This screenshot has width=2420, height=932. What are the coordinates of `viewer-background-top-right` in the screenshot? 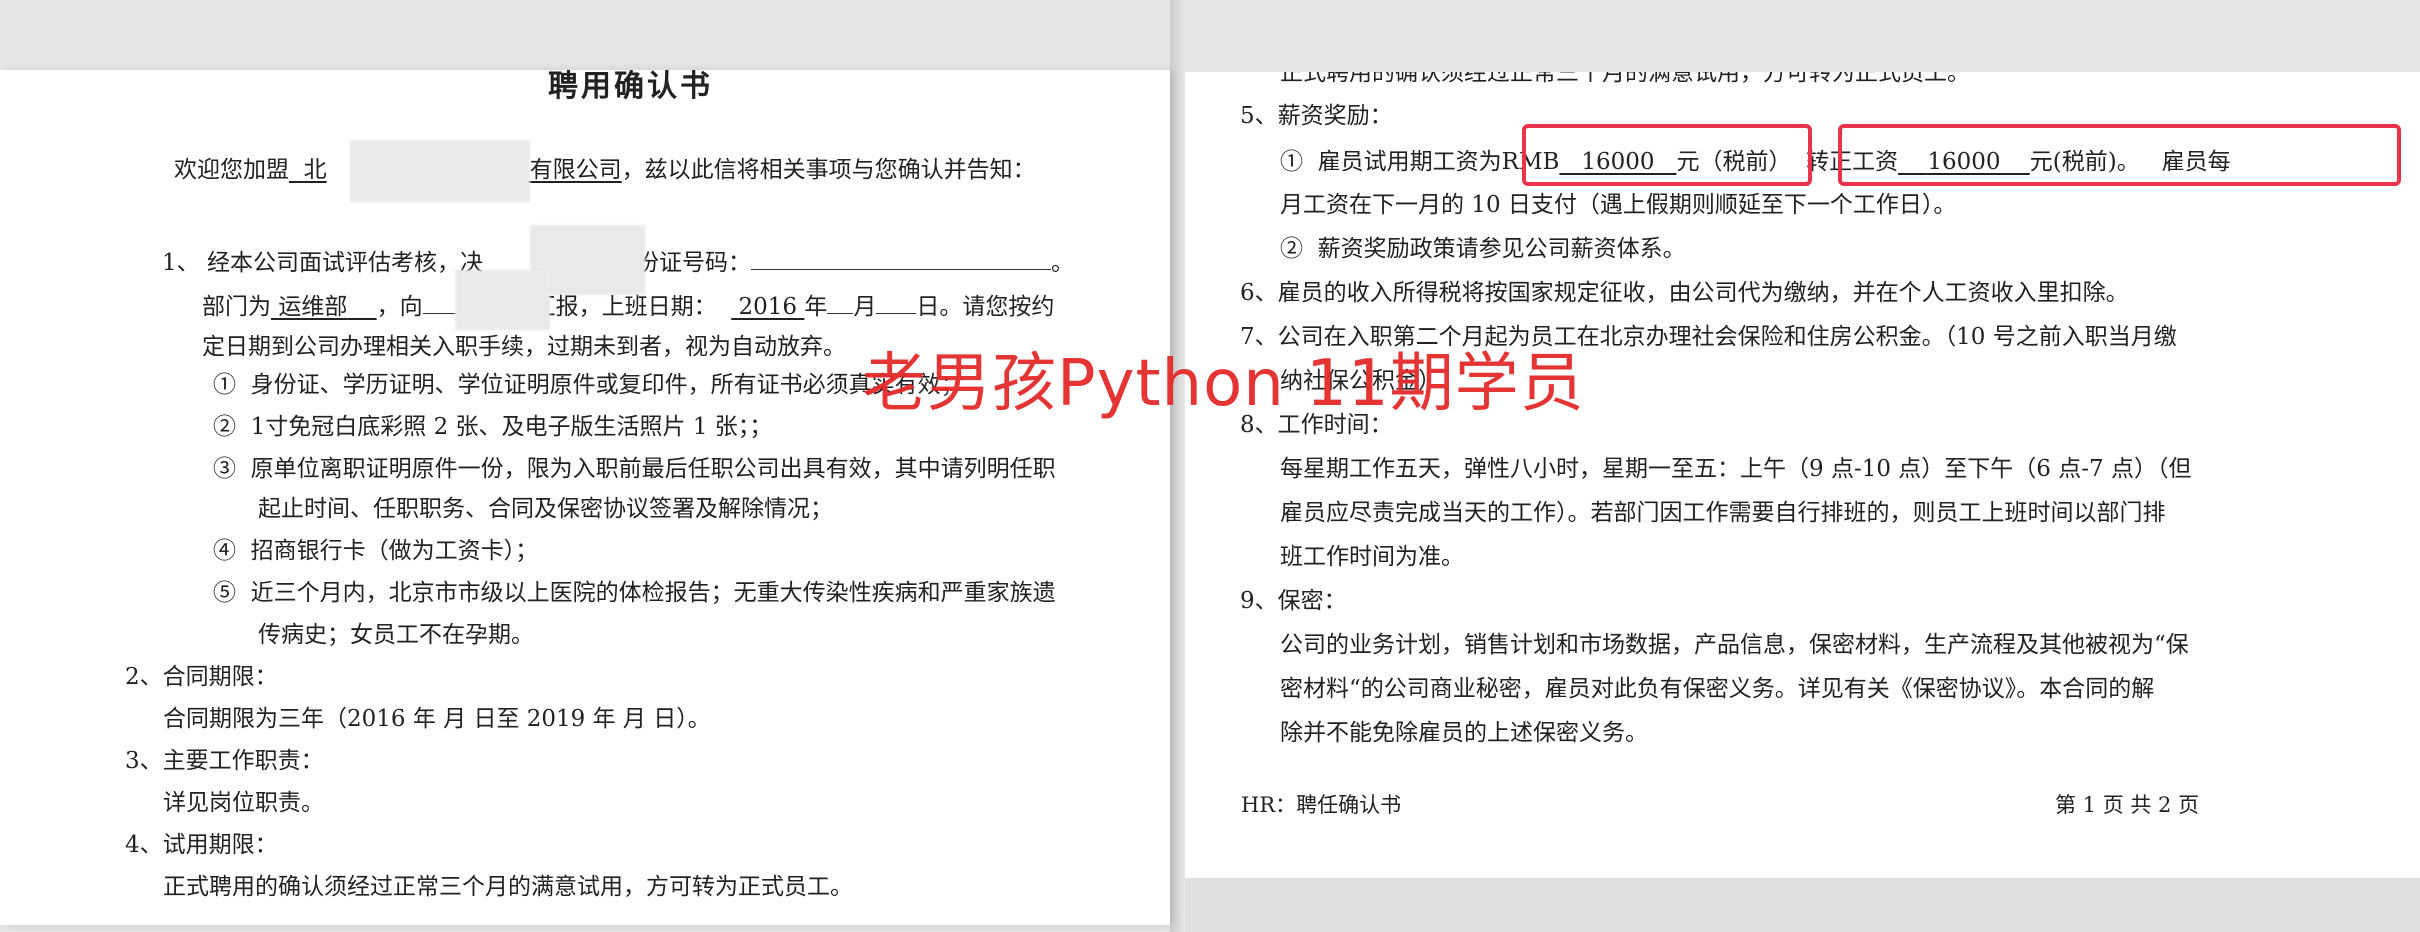 It's located at (1802, 36).